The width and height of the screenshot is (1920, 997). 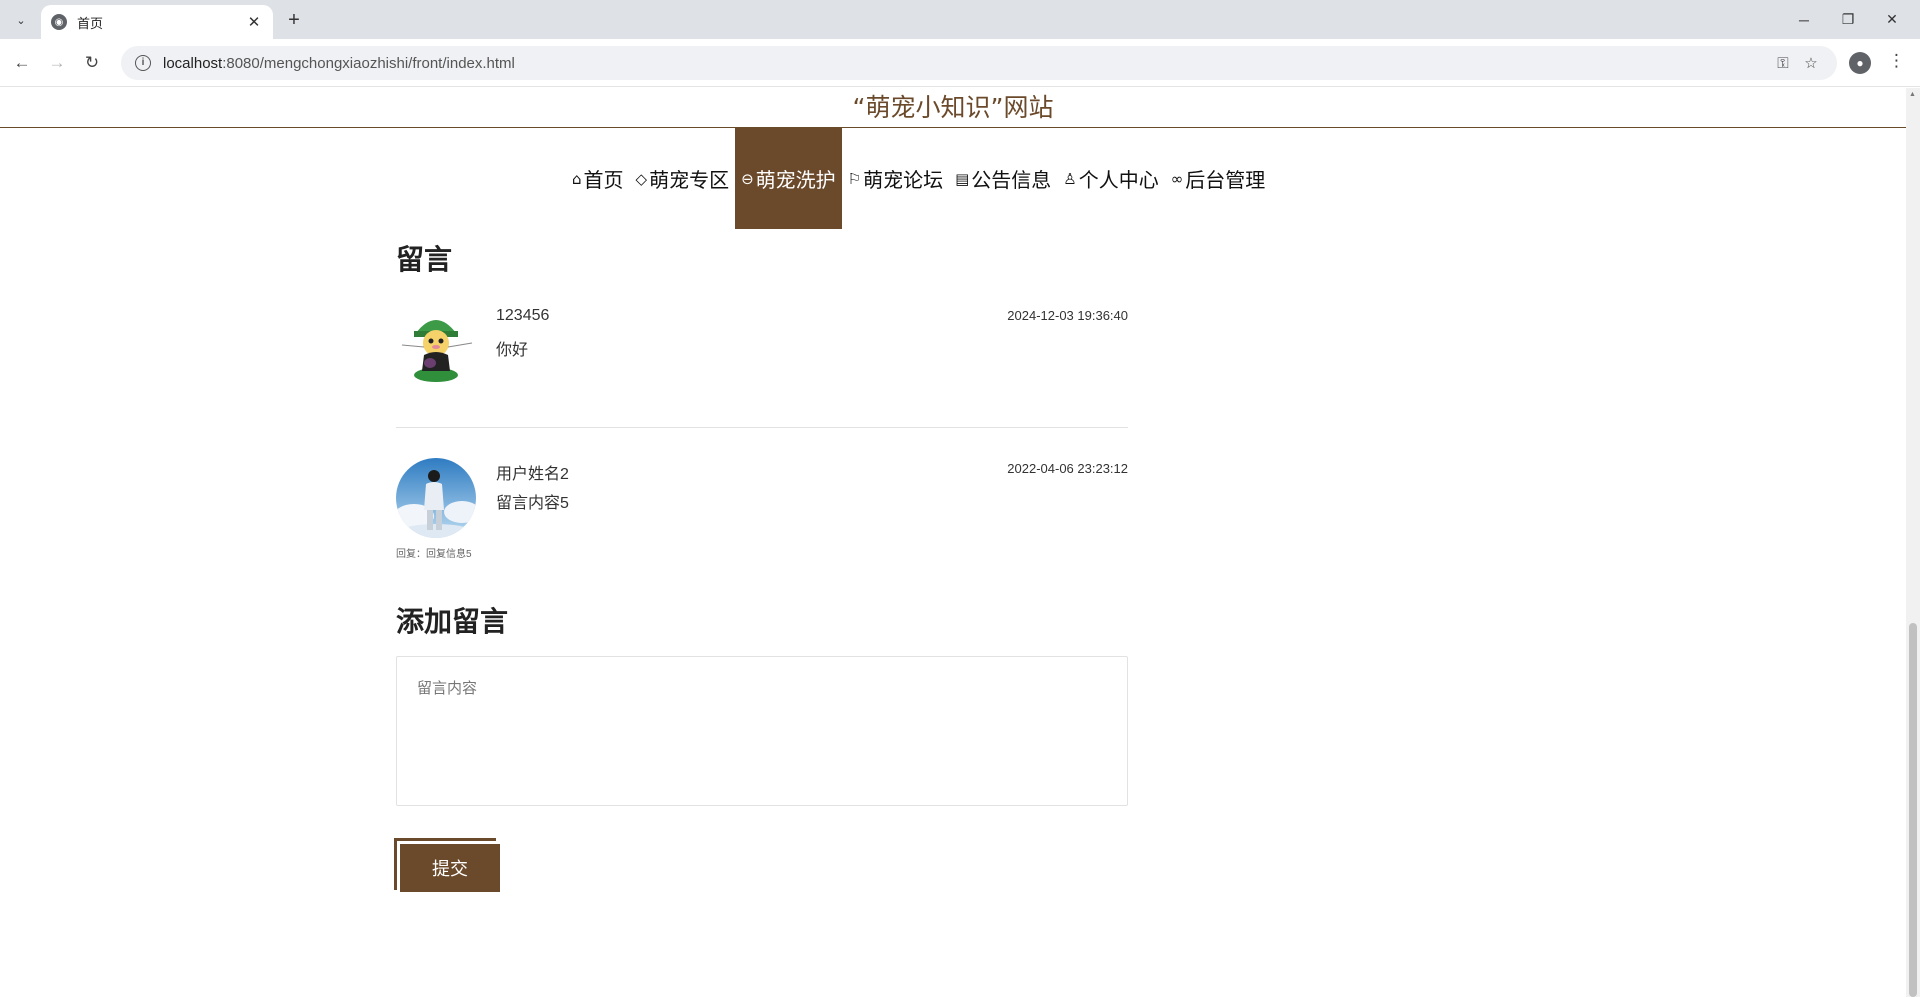 I want to click on close-window-icon: ✕, so click(x=1892, y=19).